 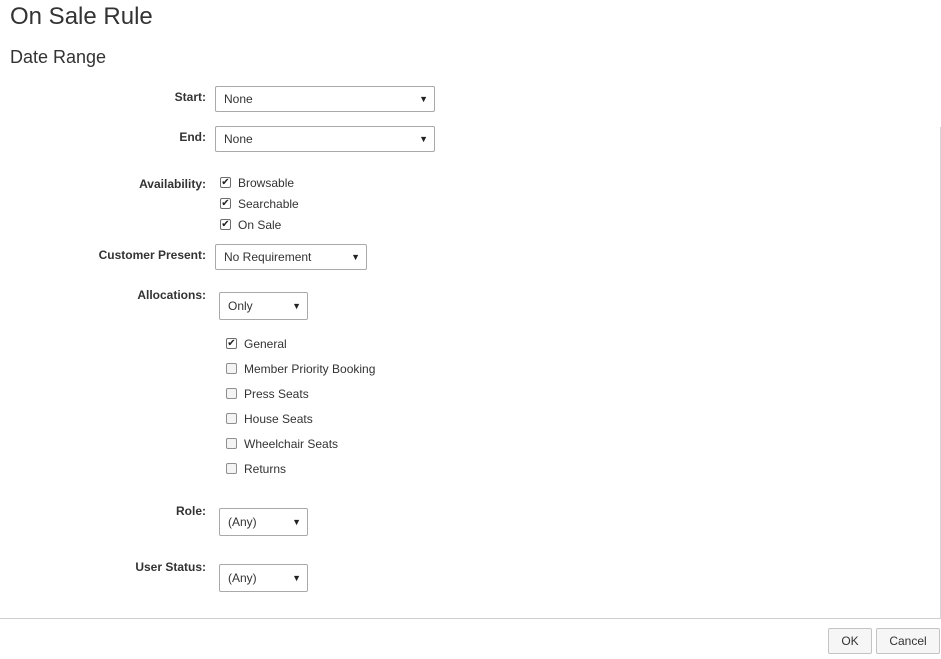 I want to click on allocation-member-priority-checkbox: Member Priority Booking, so click(x=300, y=369).